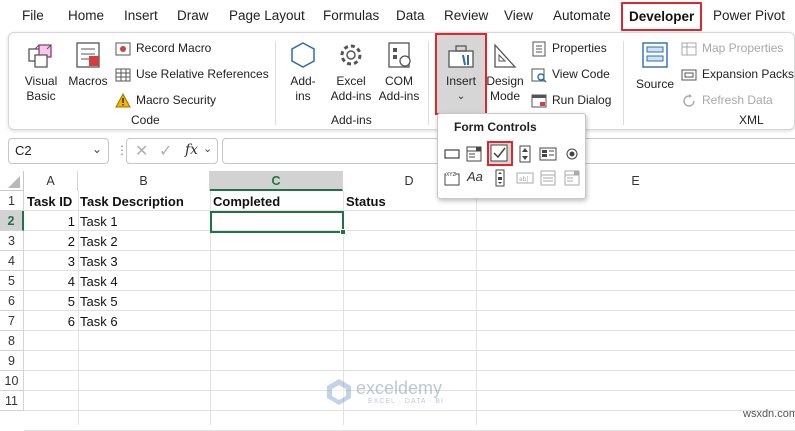  Describe the element at coordinates (12, 201) in the screenshot. I see `row-header-1: 1` at that location.